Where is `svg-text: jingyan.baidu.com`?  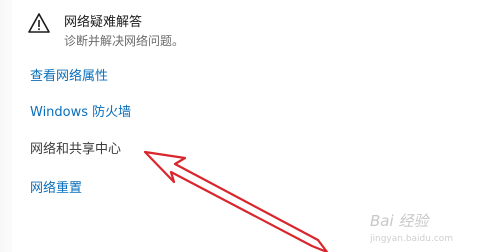 svg-text: jingyan.baidu.com is located at coordinates (411, 239).